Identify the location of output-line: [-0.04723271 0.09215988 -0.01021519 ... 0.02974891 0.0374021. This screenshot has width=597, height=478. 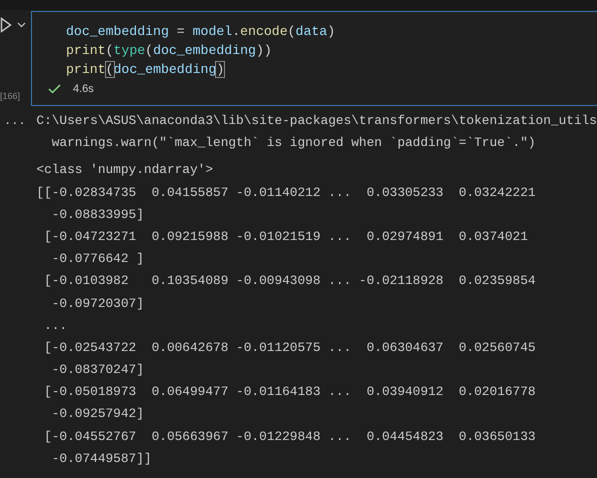
(285, 236).